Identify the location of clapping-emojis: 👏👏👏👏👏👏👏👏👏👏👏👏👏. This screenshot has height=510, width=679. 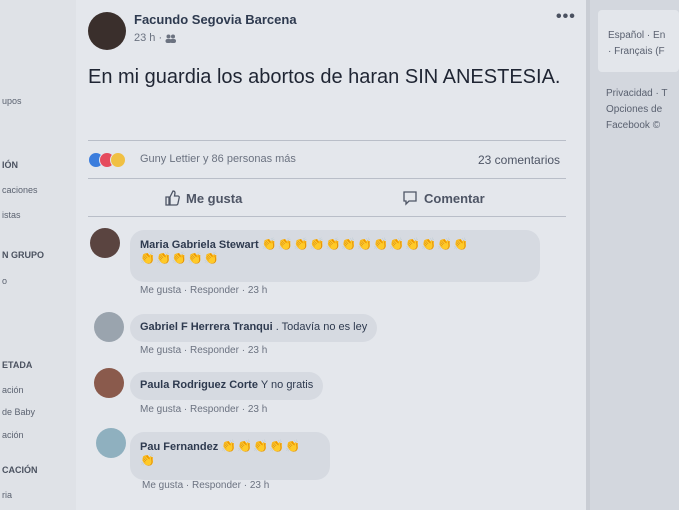
(365, 244).